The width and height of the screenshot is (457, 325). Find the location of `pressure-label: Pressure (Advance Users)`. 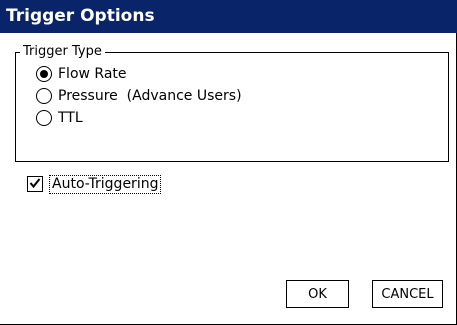

pressure-label: Pressure (Advance Users) is located at coordinates (150, 96).